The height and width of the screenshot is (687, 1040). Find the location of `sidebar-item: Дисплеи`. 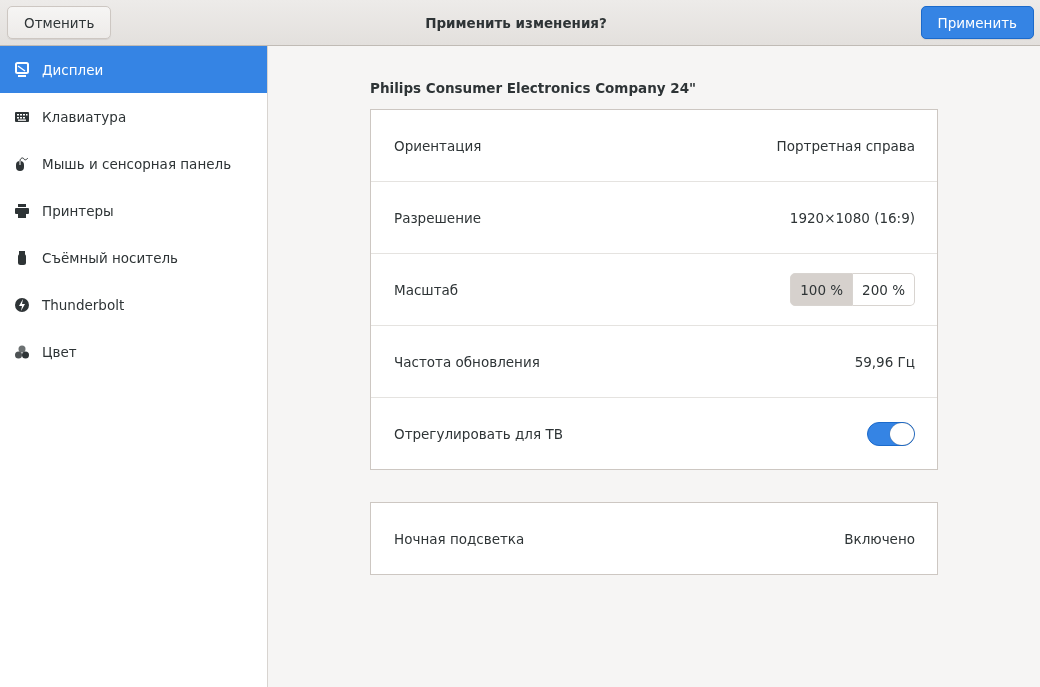

sidebar-item: Дисплеи is located at coordinates (133, 69).